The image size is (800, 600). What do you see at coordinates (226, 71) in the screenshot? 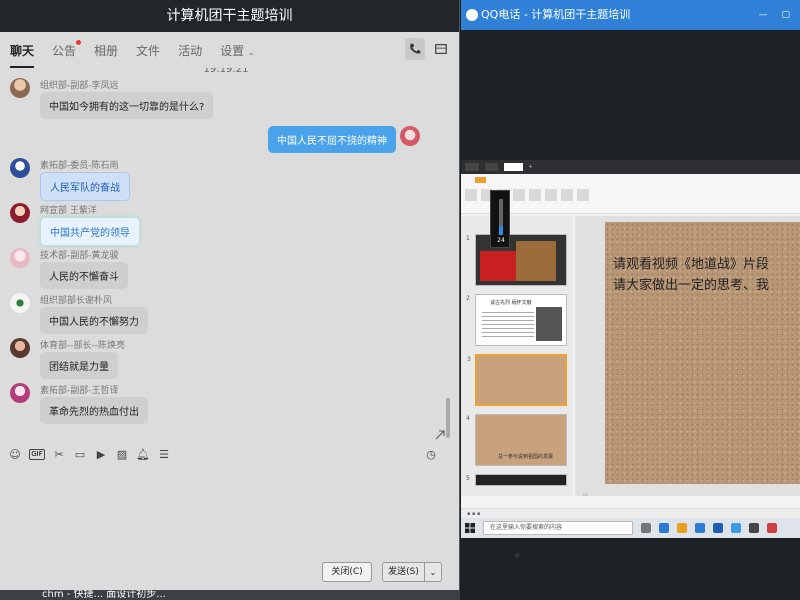
I see `message-timestamp: 19:19:21` at bounding box center [226, 71].